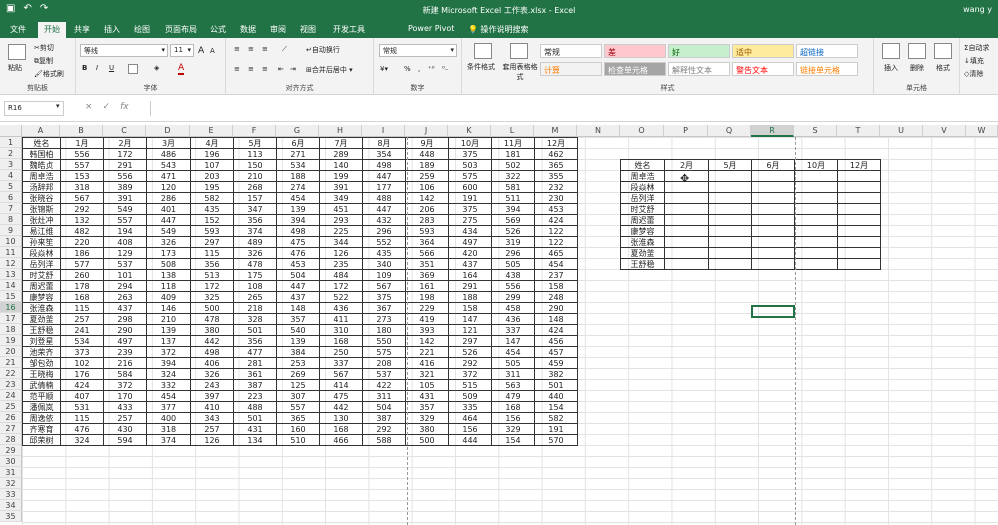 The height and width of the screenshot is (525, 998). I want to click on table-cell: 497, so click(470, 242).